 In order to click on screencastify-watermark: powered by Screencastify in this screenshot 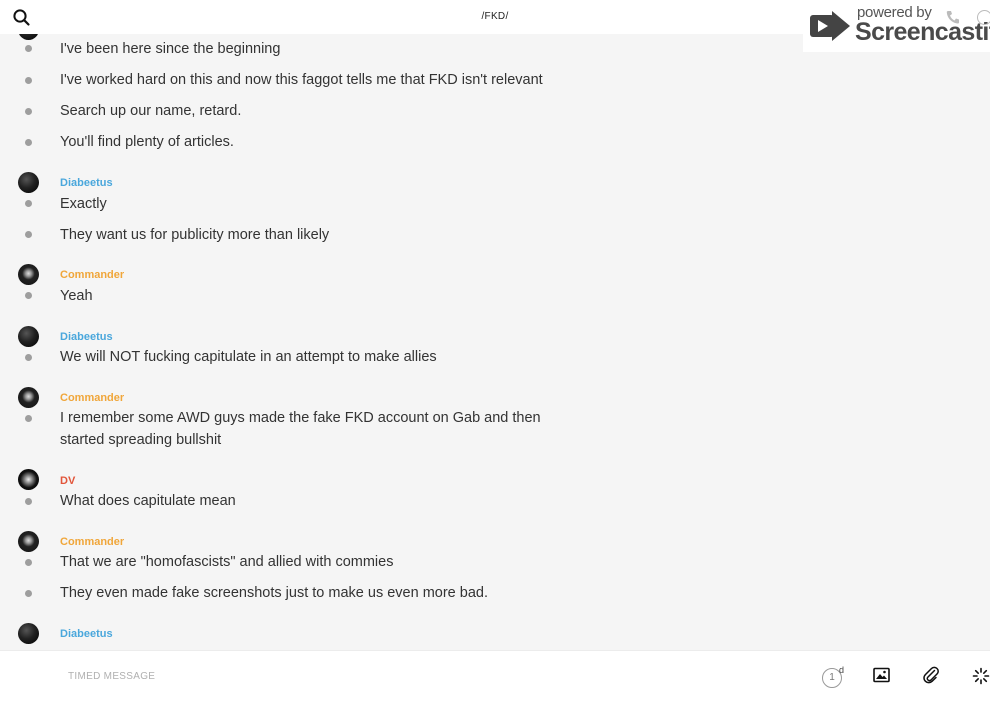, I will do `click(896, 26)`.